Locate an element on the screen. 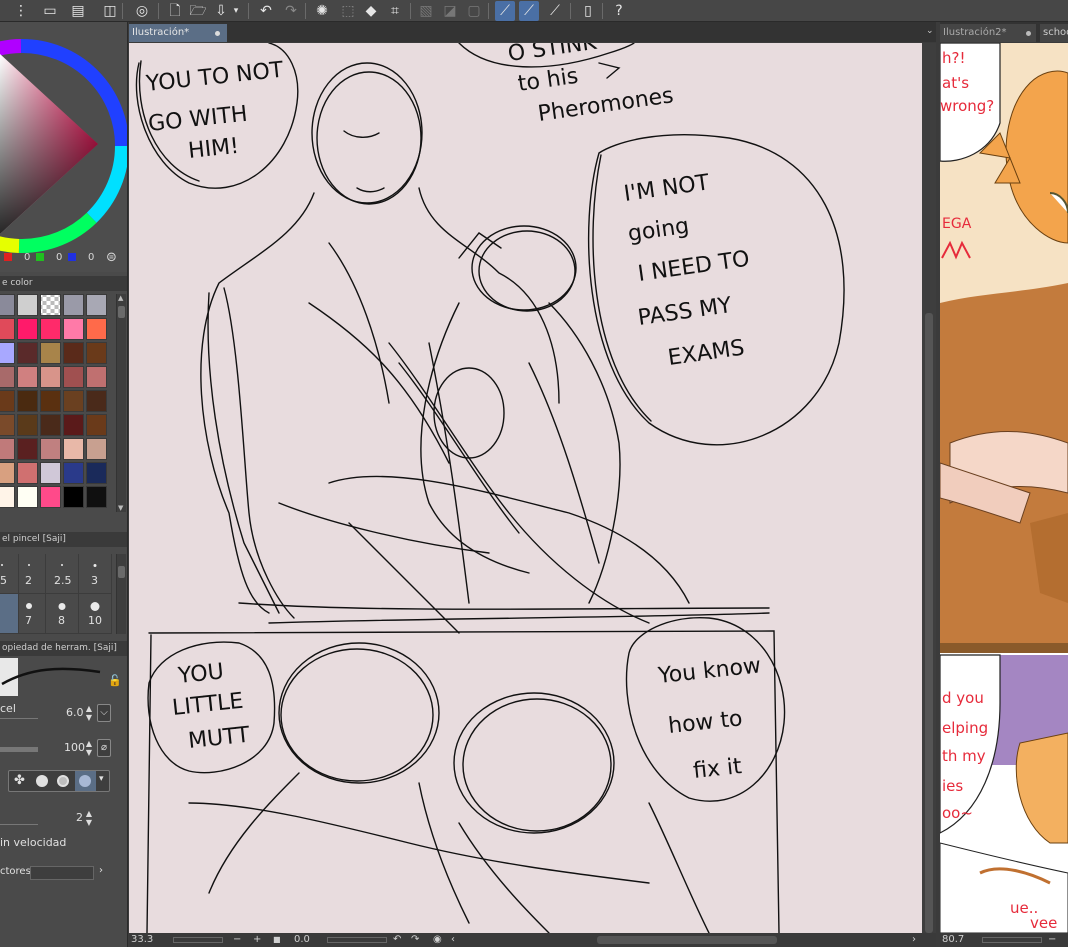 This screenshot has width=1068, height=947. snap-grid-icon: ⟋ is located at coordinates (555, 11).